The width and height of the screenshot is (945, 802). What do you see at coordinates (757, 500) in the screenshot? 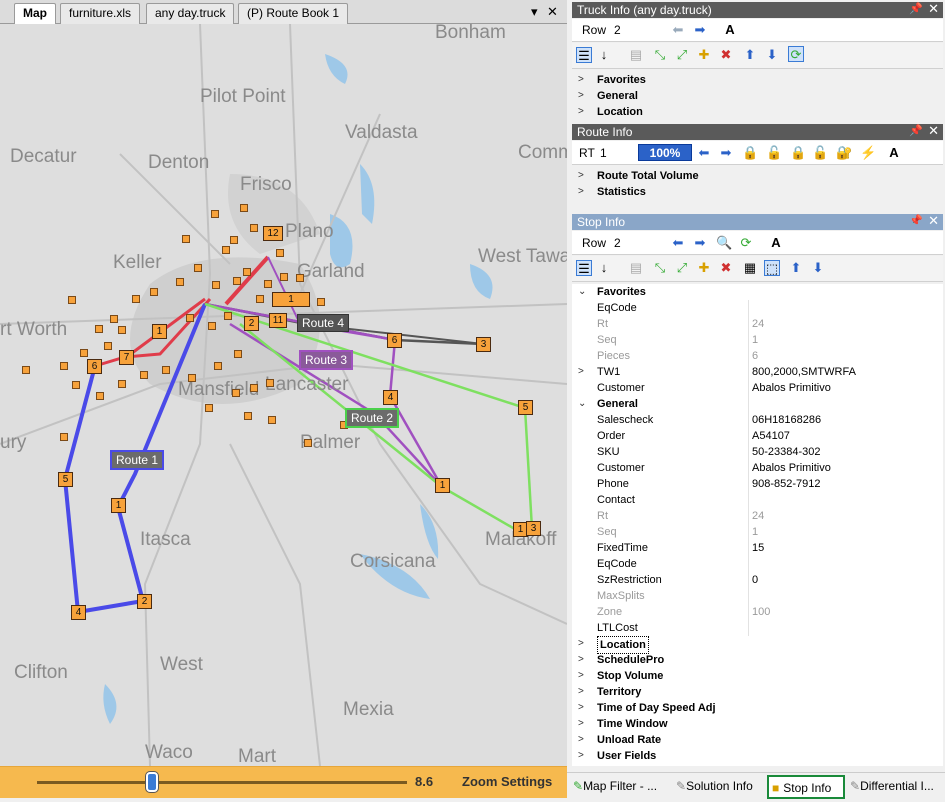
I see `prop-row: Contact` at bounding box center [757, 500].